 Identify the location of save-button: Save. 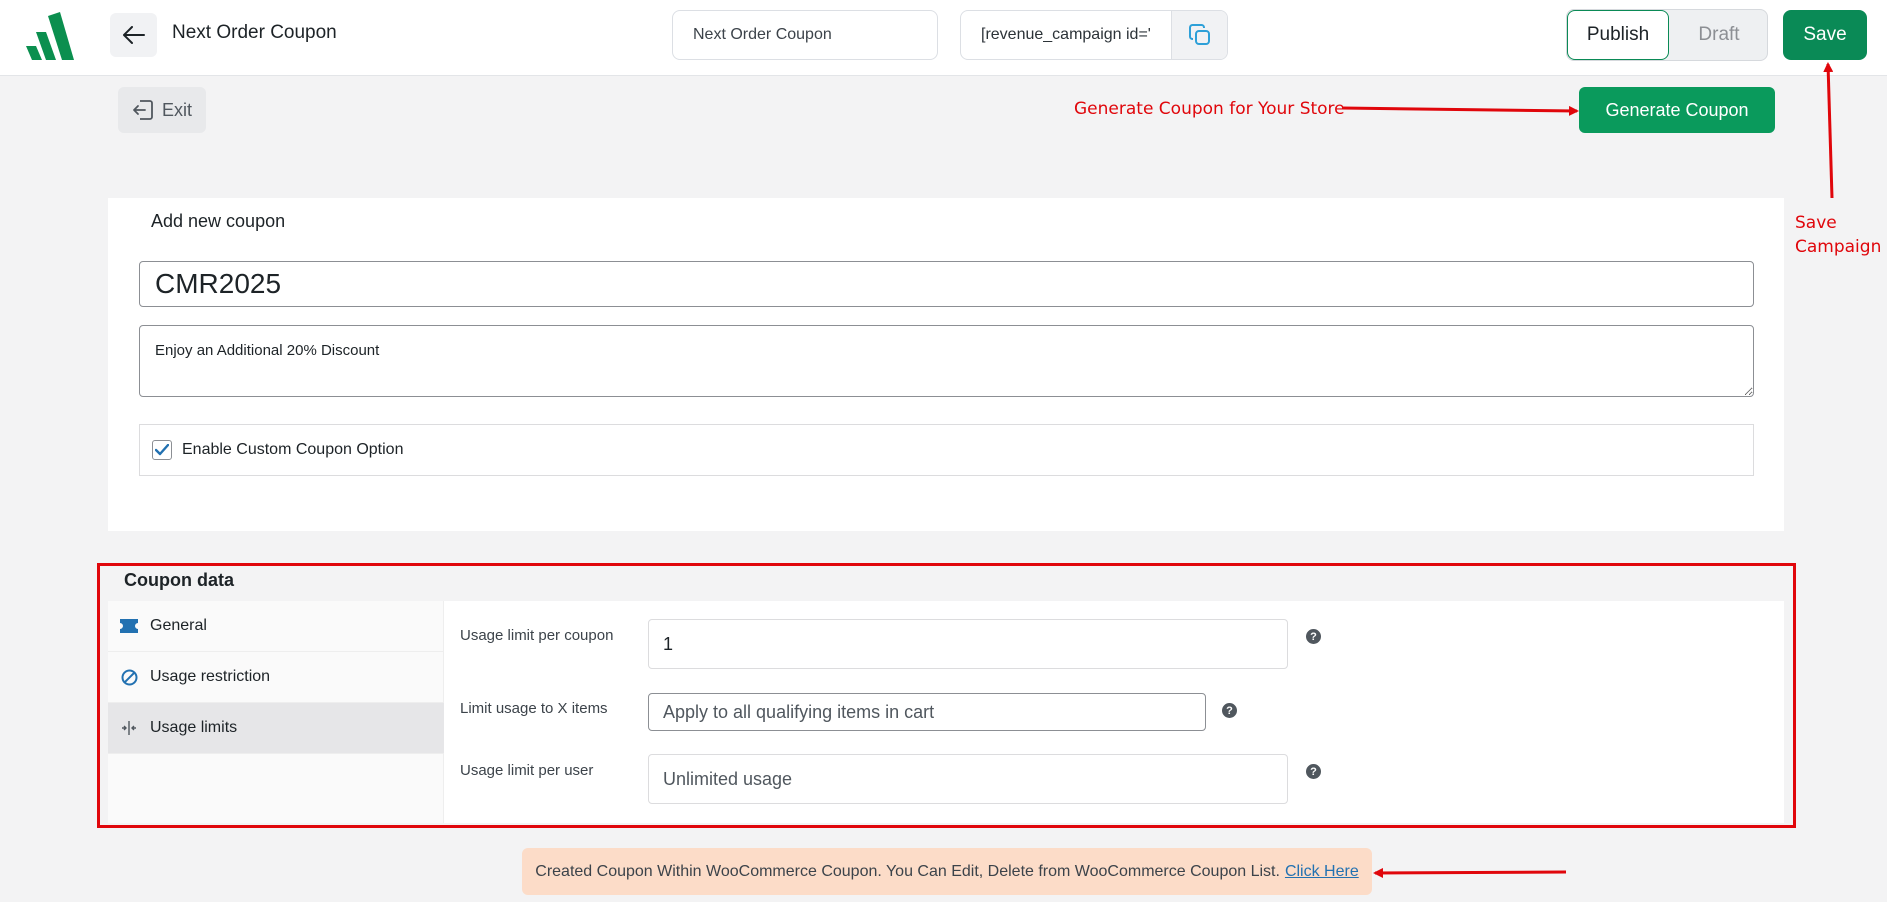
(1825, 35).